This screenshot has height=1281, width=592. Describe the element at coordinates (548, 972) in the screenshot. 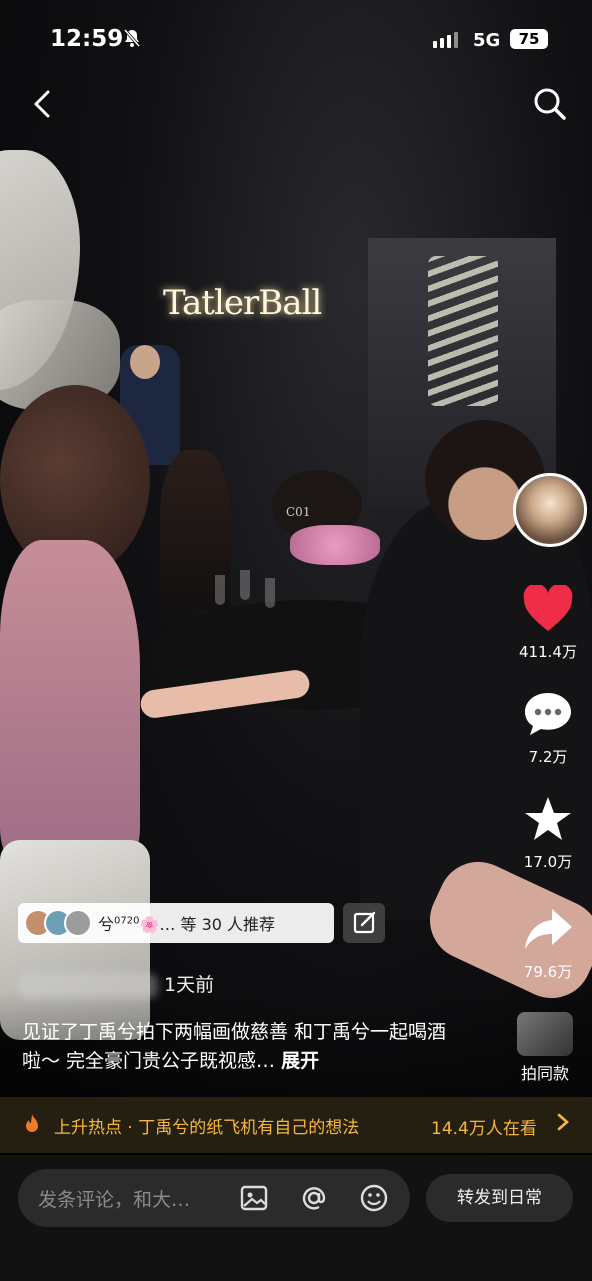

I see `share-count: 79.6万` at that location.